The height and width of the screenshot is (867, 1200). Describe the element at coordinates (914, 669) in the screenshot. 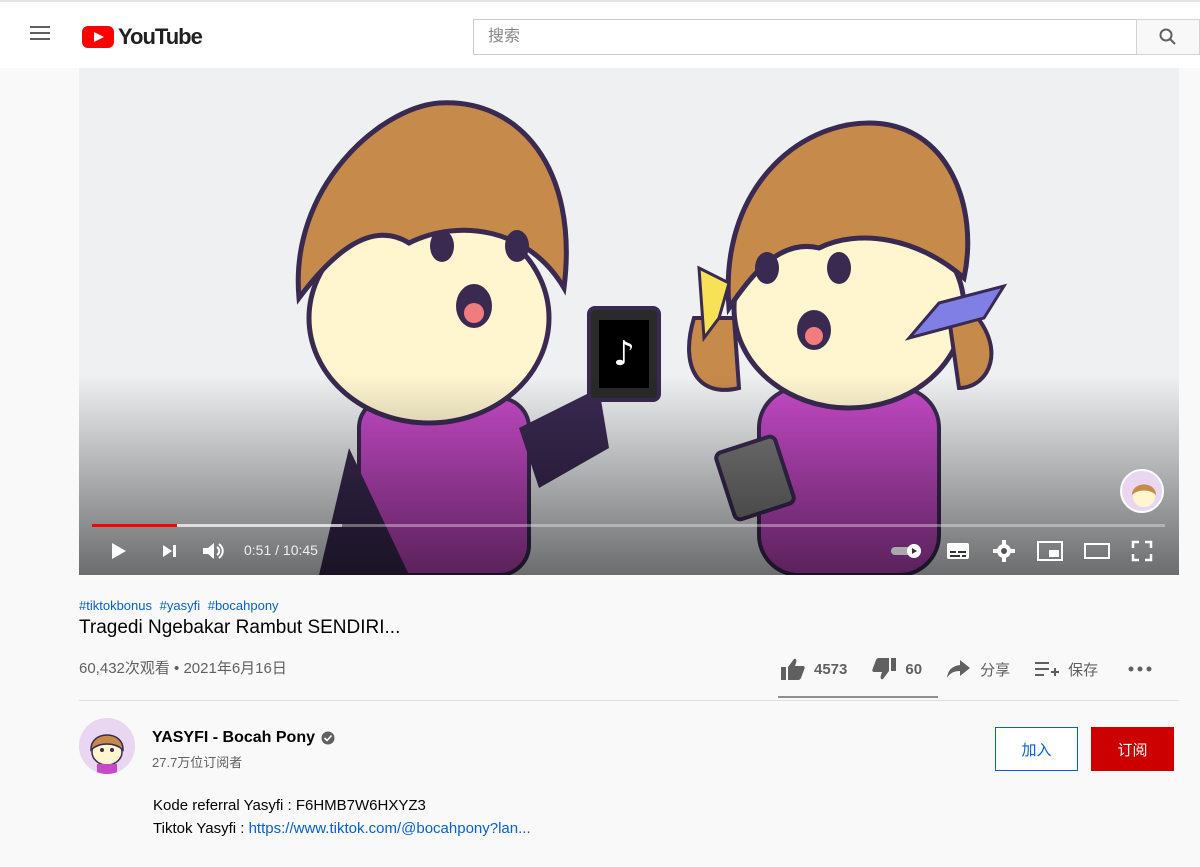

I see `dislike-count: 60` at that location.